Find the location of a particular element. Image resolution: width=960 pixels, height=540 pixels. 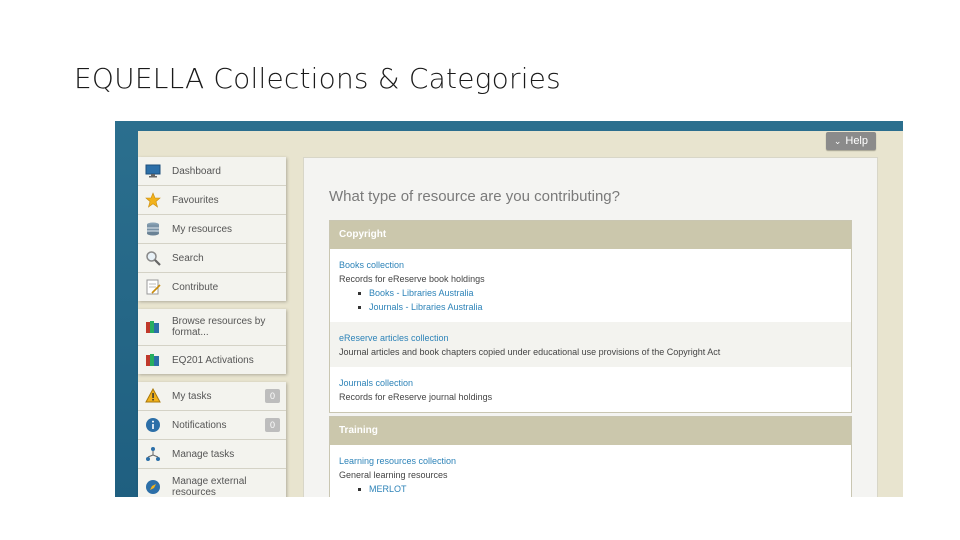

collection-description: Records for eReserve journal holdings is located at coordinates (416, 397).